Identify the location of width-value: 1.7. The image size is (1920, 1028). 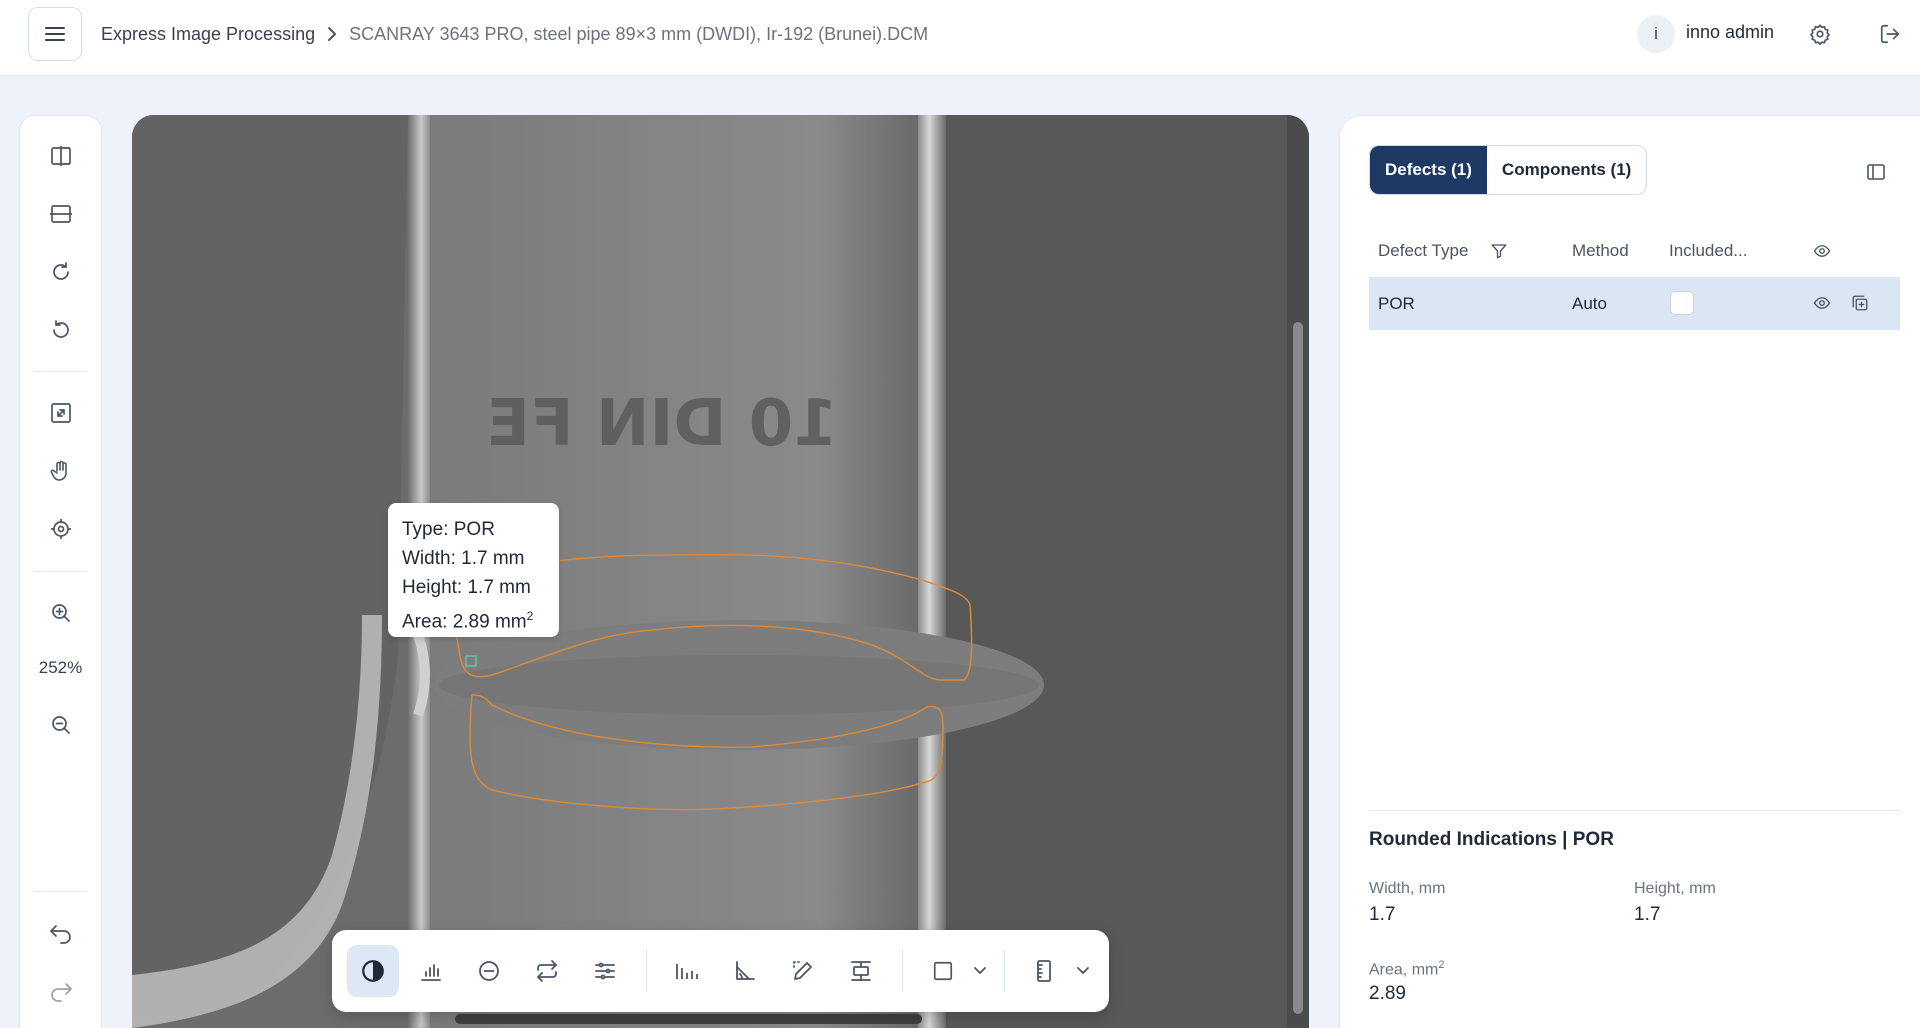
(1382, 914).